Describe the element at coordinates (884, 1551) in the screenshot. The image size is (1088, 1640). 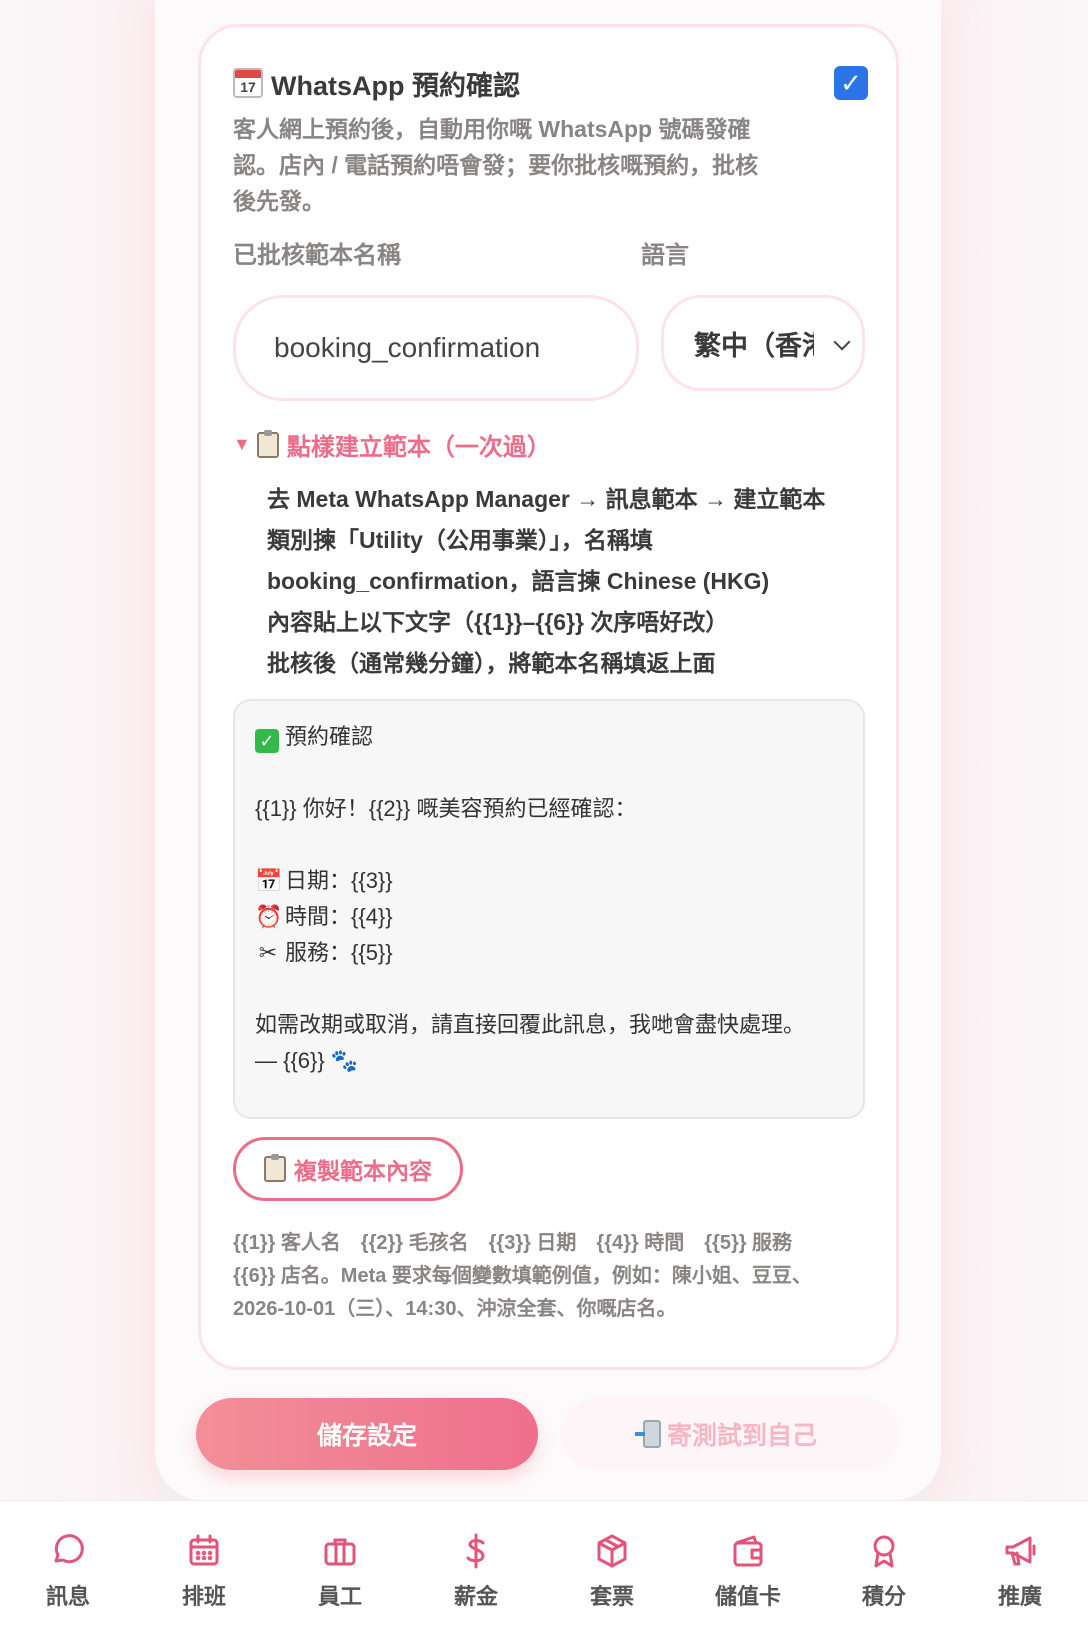
I see `award-icon` at that location.